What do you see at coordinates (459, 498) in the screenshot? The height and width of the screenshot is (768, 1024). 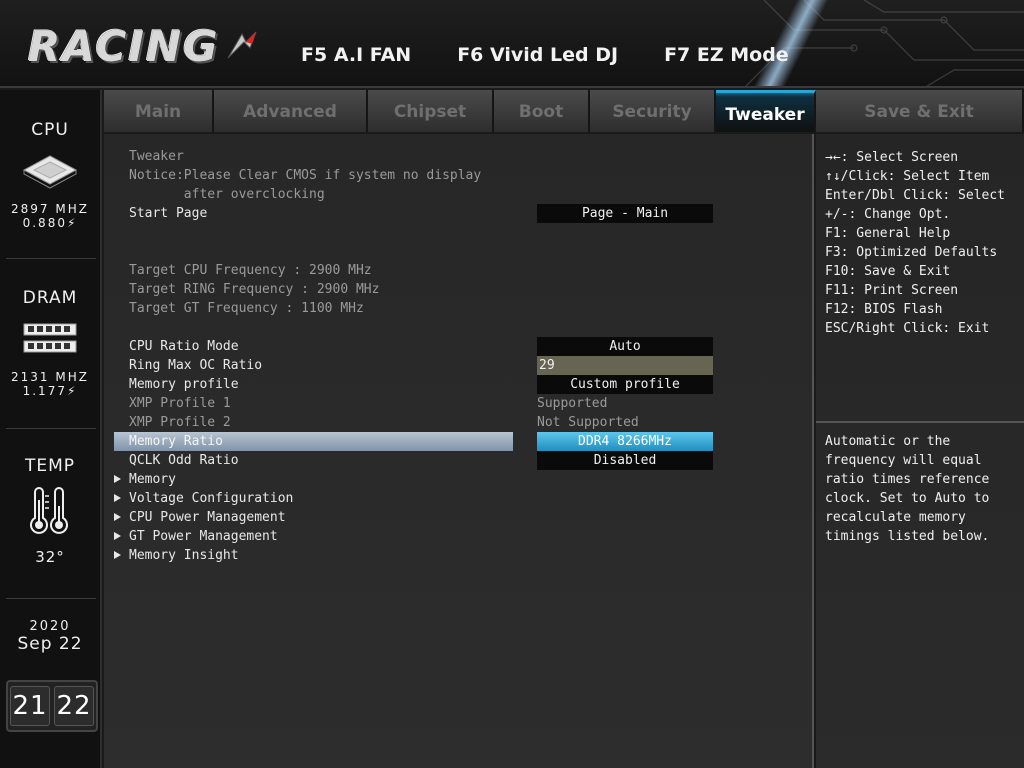 I see `submenu-voltage-configuration: Voltage Configuration` at bounding box center [459, 498].